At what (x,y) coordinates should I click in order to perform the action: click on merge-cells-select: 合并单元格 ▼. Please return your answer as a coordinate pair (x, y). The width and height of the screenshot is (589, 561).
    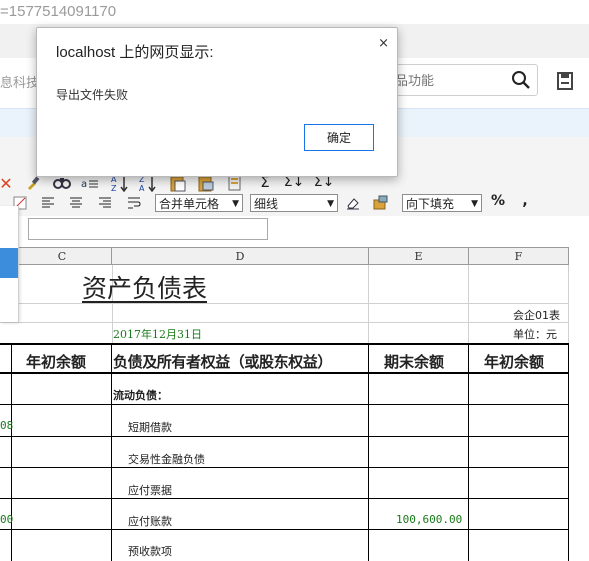
    Looking at the image, I should click on (199, 203).